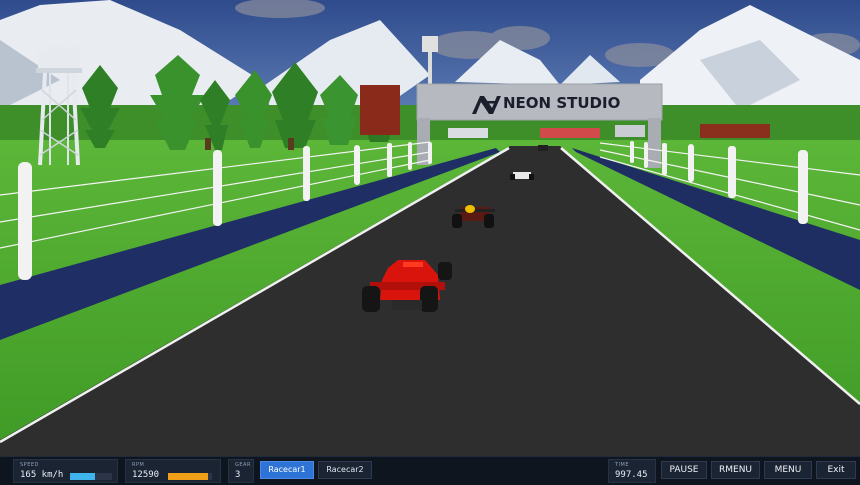 The width and height of the screenshot is (860, 485). What do you see at coordinates (684, 470) in the screenshot?
I see `pause-button: PAUSE` at bounding box center [684, 470].